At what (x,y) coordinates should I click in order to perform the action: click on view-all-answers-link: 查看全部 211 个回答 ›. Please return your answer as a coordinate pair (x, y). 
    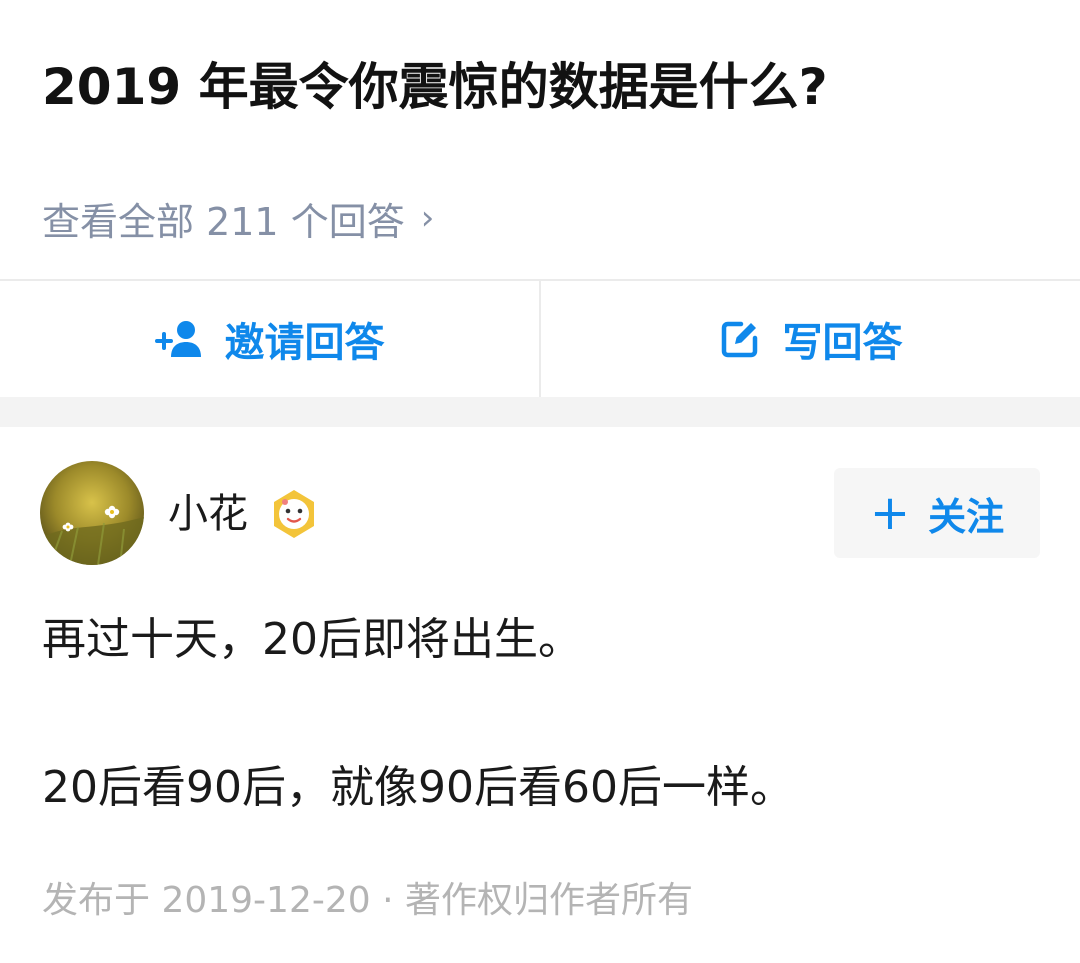
    Looking at the image, I should click on (238, 218).